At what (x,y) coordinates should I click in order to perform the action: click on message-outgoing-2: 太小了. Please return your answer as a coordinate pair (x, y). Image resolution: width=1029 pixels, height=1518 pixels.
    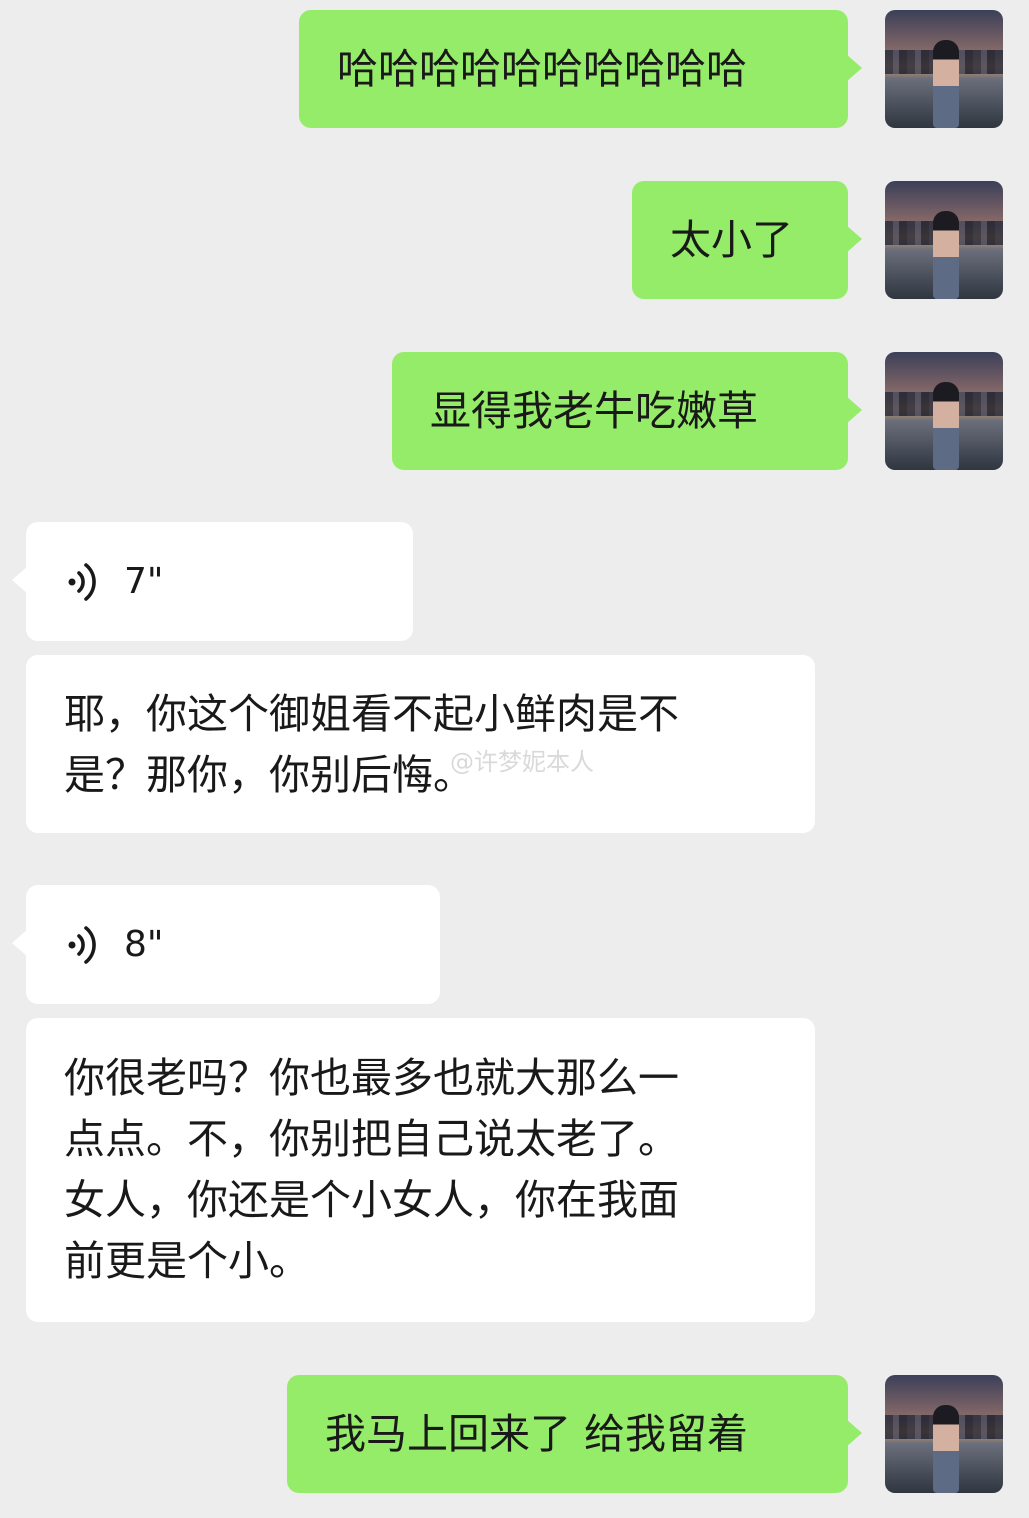
    Looking at the image, I should click on (747, 240).